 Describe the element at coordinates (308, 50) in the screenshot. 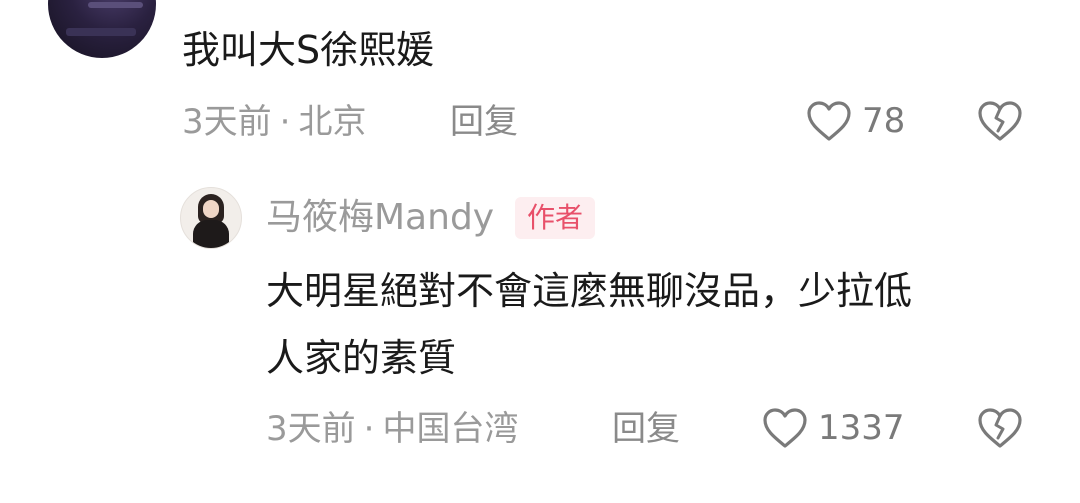

I see `comment-text: 我叫大S徐熙媛` at that location.